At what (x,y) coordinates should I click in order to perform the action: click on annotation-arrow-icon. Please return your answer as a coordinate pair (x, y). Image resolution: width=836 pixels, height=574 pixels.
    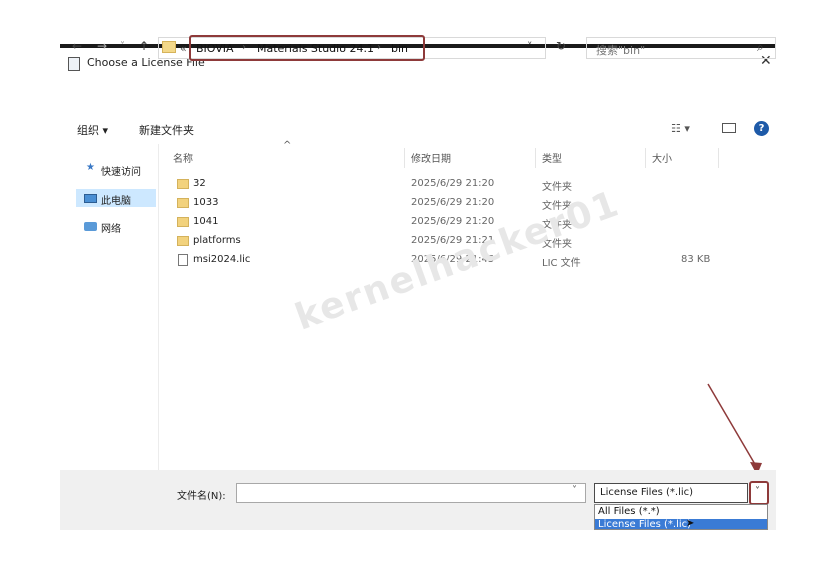
    Looking at the image, I should click on (734, 429).